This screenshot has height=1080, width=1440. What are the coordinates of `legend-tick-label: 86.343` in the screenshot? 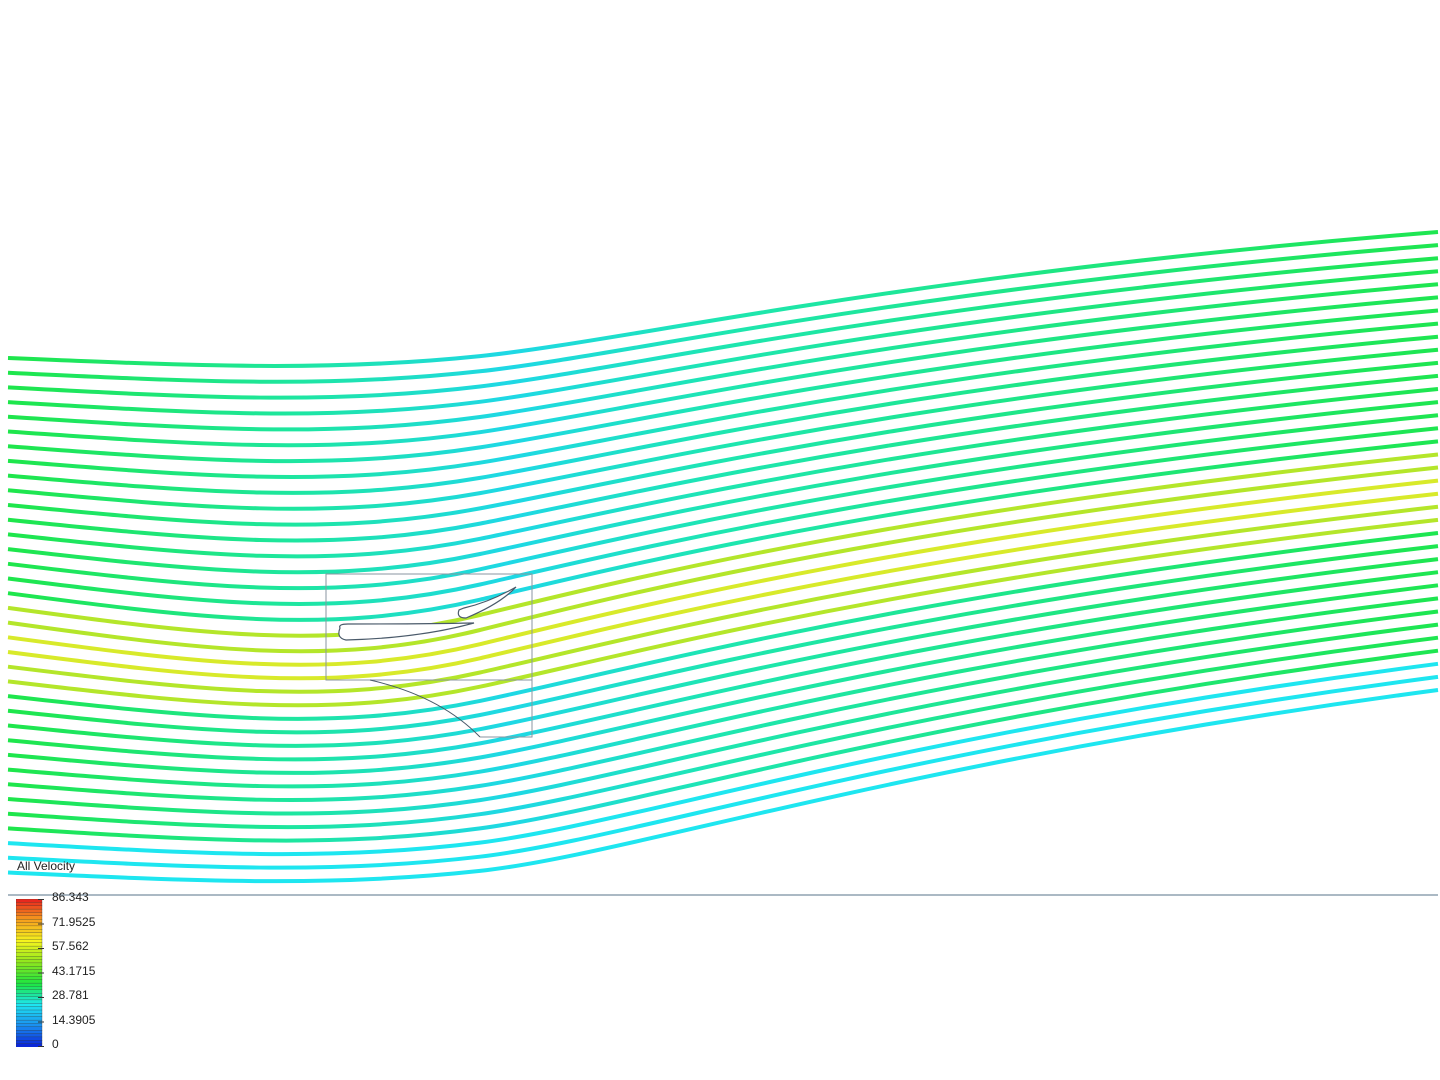 It's located at (70, 897).